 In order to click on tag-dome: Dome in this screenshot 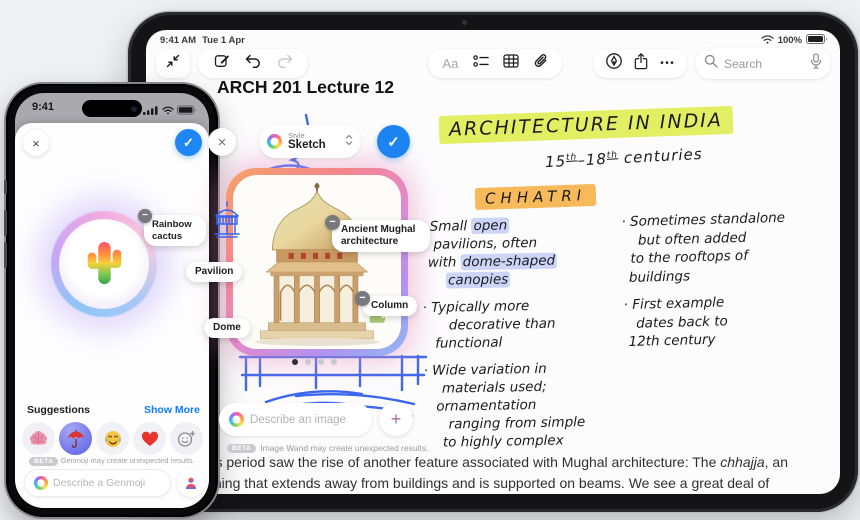, I will do `click(227, 328)`.